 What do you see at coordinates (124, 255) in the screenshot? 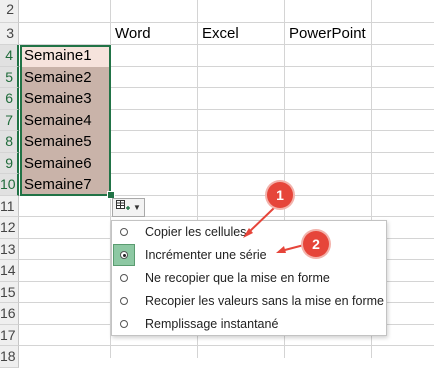
I see `radio-checked-icon` at bounding box center [124, 255].